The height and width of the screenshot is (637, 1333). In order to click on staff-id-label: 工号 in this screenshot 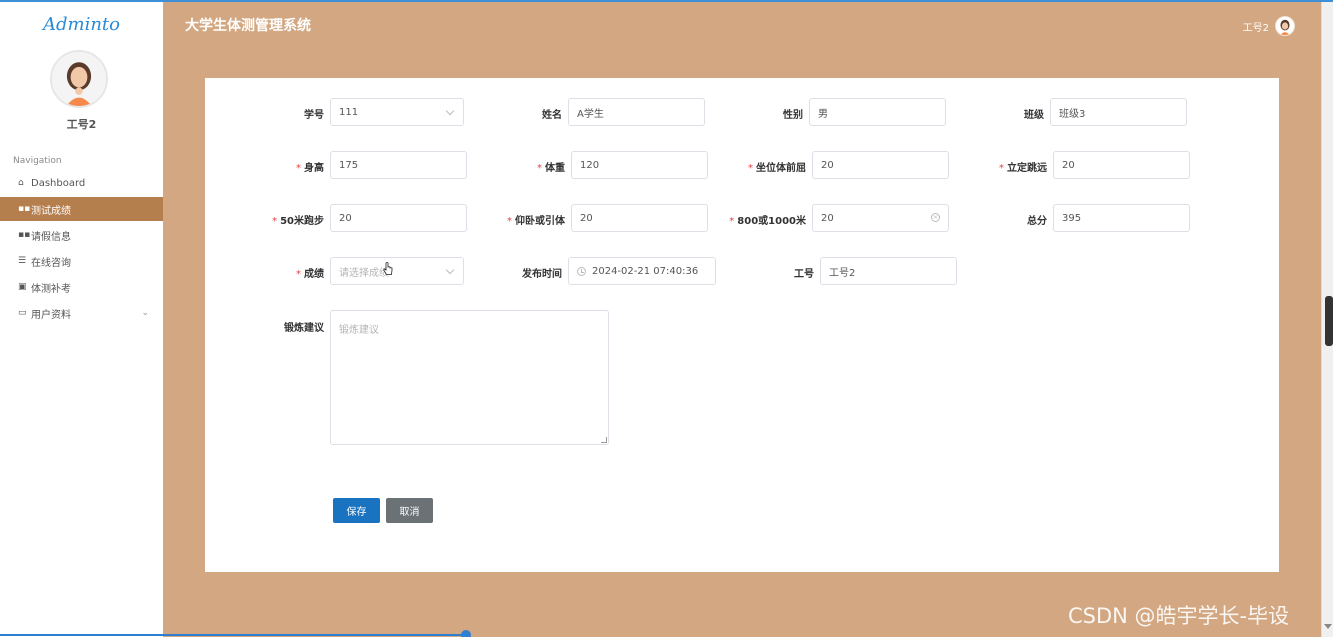, I will do `click(804, 274)`.